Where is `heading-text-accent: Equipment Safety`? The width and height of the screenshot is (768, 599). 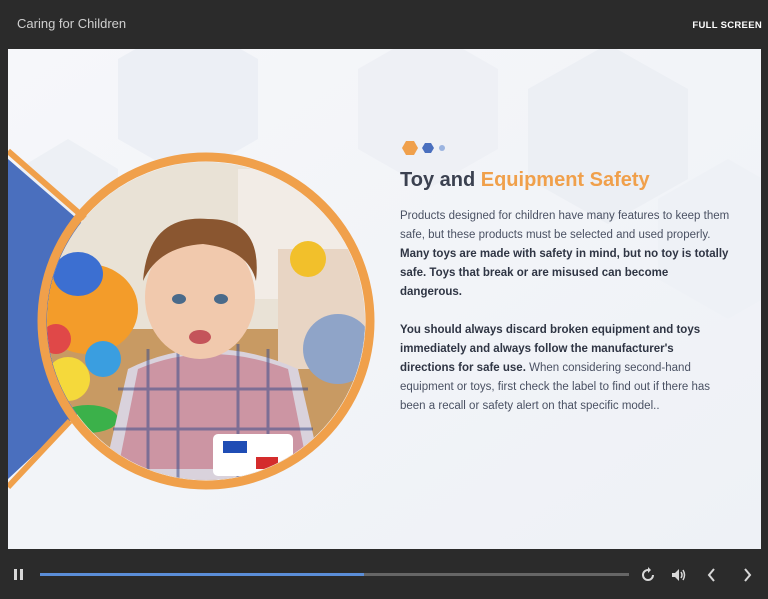
heading-text-accent: Equipment Safety is located at coordinates (565, 180).